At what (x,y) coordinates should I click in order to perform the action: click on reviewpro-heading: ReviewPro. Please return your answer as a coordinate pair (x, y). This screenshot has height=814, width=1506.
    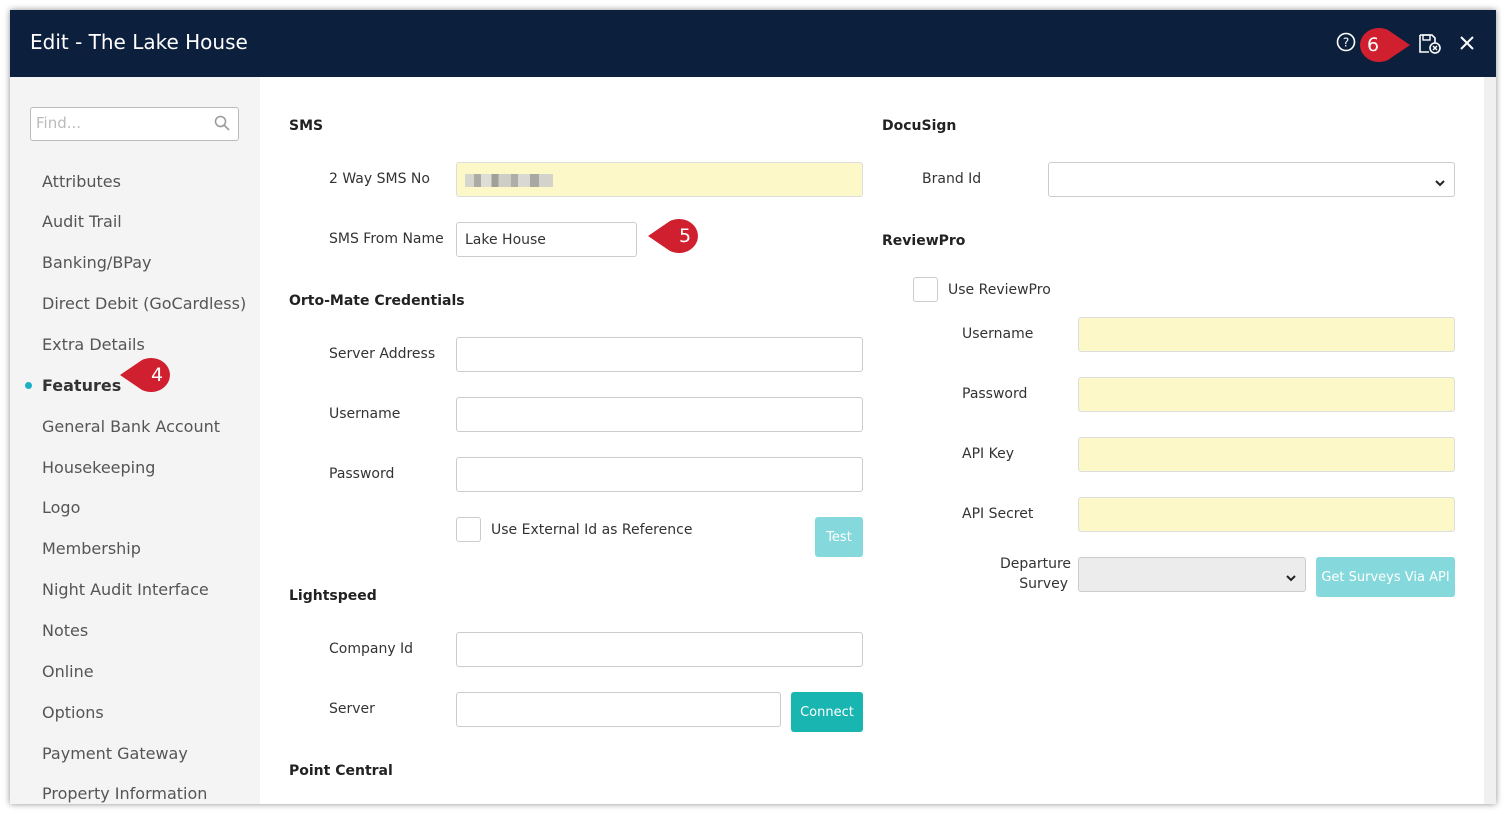
    Looking at the image, I should click on (924, 241).